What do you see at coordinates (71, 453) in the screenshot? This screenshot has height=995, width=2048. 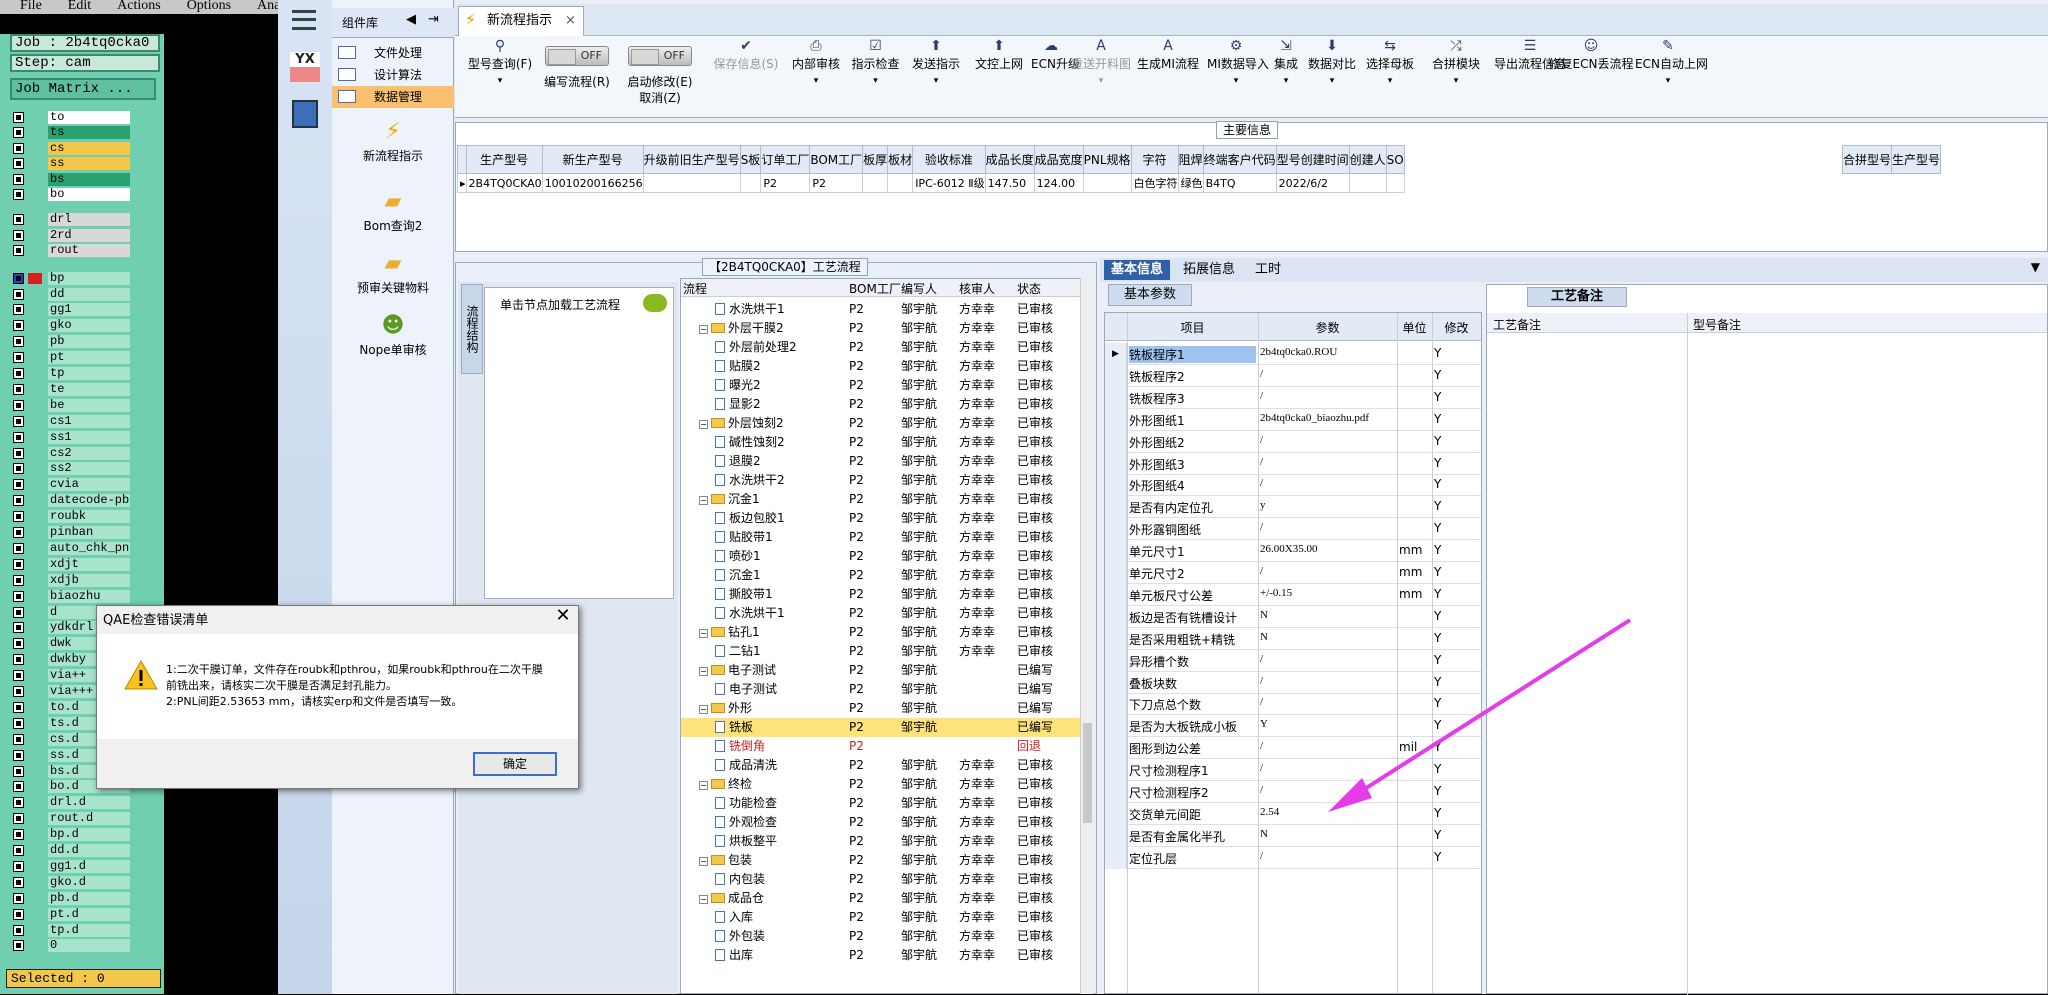 I see `layer-row: cs2` at bounding box center [71, 453].